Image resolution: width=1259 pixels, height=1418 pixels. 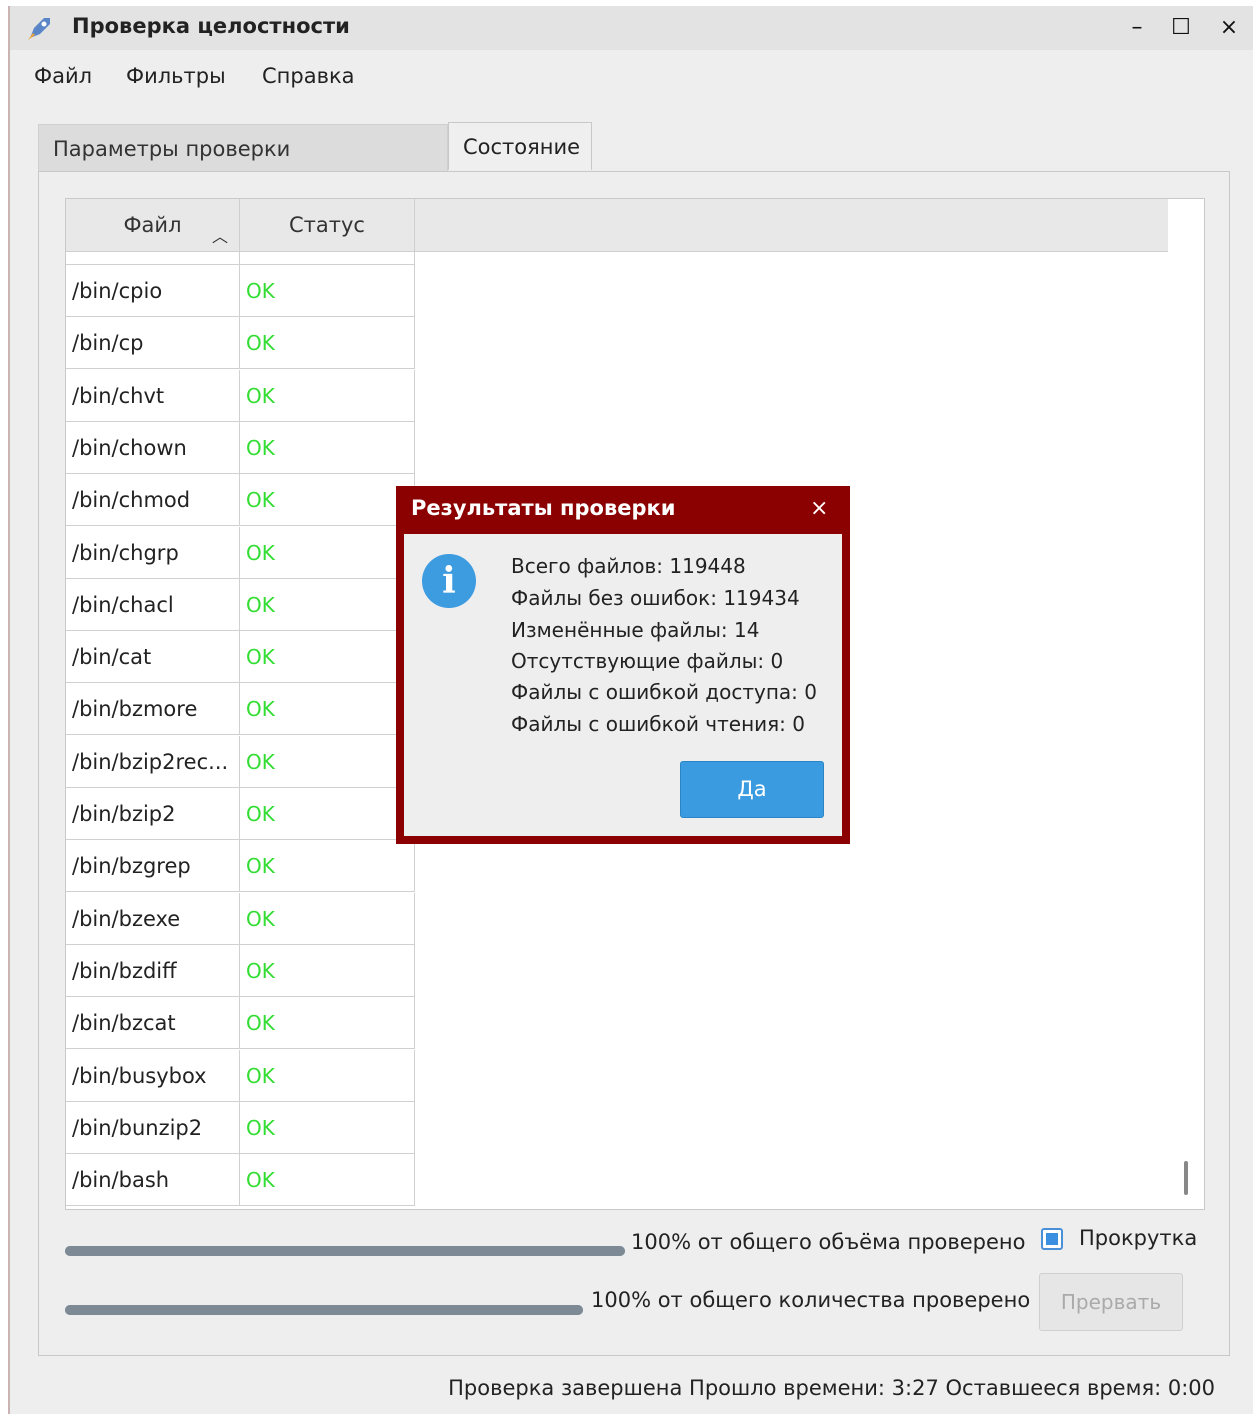 What do you see at coordinates (243, 166) in the screenshot?
I see `tab-integrity-params: Параметры проверки целостности` at bounding box center [243, 166].